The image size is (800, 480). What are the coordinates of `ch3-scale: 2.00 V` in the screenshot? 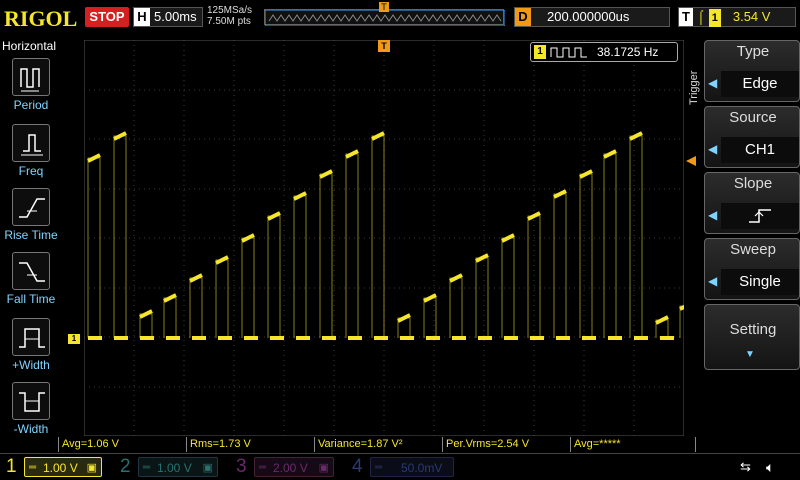 It's located at (290, 468).